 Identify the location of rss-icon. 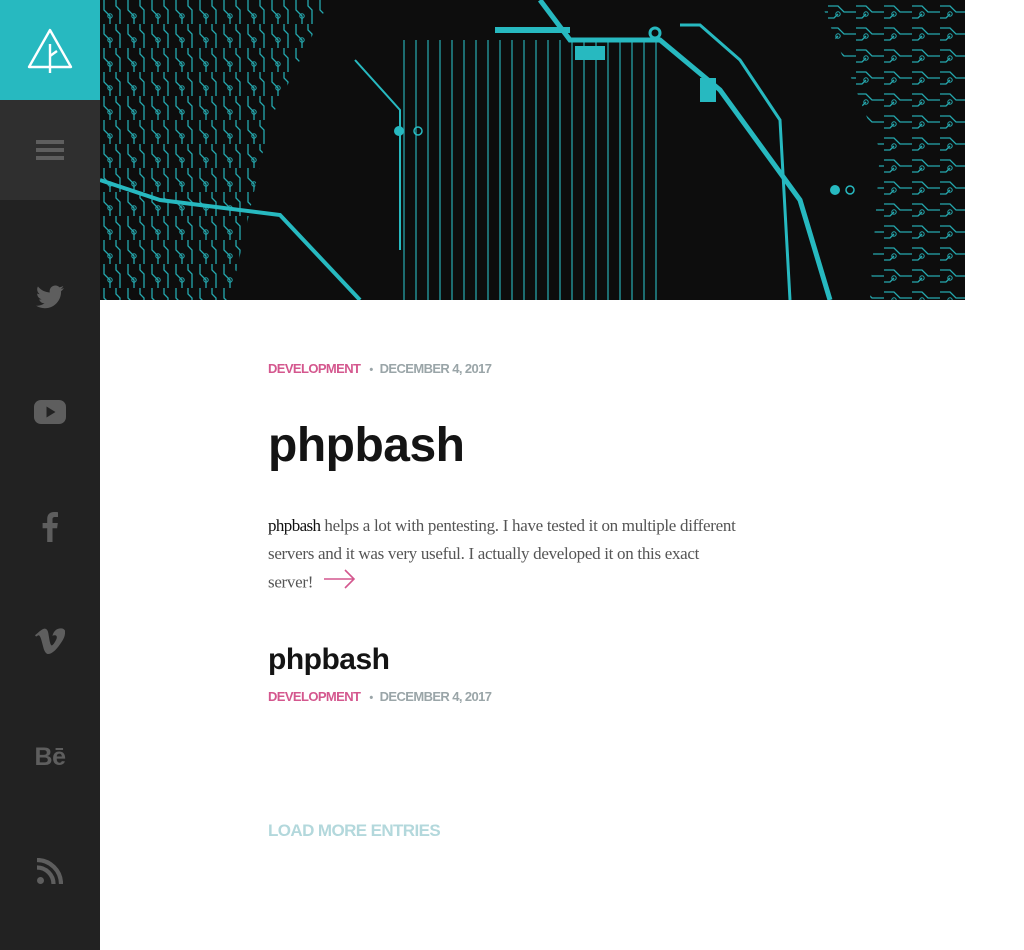
(50, 871).